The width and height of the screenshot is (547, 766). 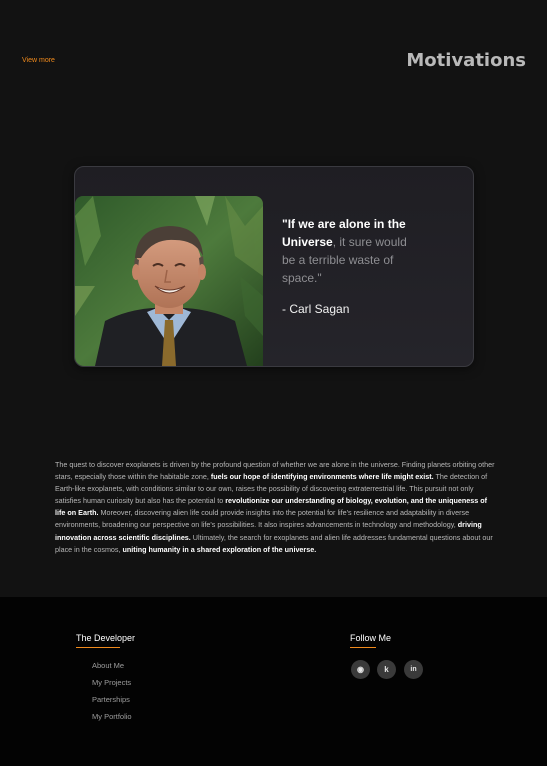 What do you see at coordinates (98, 647) in the screenshot?
I see `developer-underline` at bounding box center [98, 647].